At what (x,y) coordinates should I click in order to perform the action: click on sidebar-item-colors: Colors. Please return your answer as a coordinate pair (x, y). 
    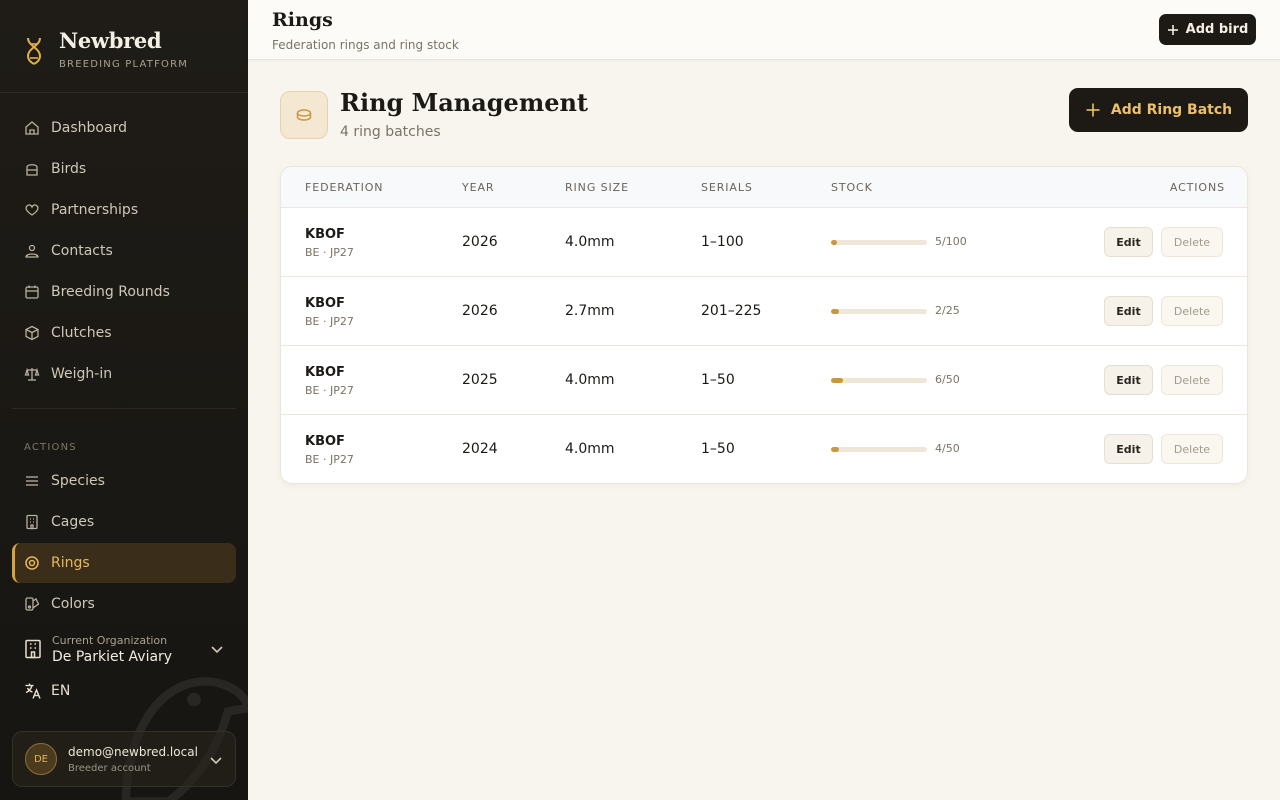
    Looking at the image, I should click on (124, 604).